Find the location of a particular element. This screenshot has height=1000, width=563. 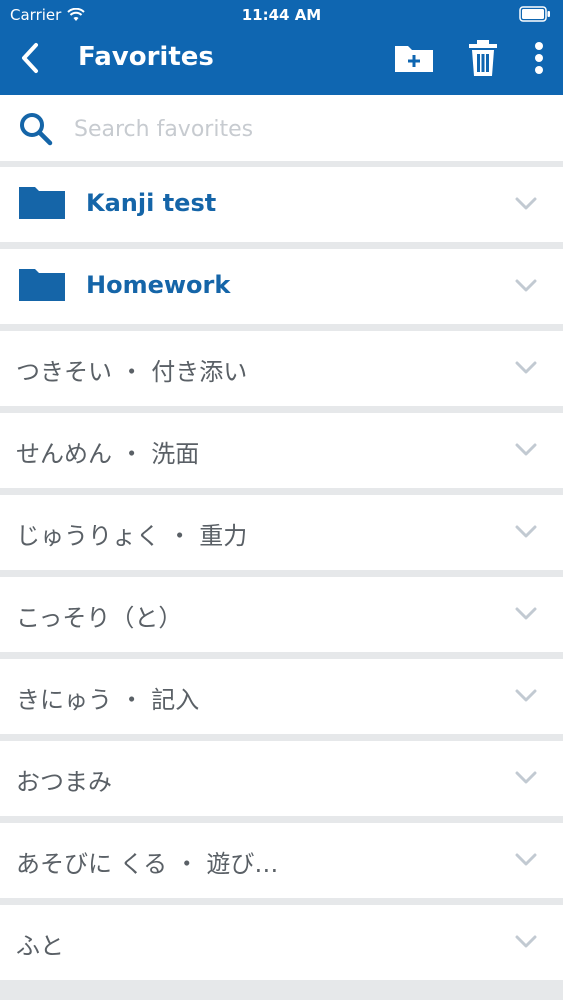

word-item: じゅうりょく ・ 重力 is located at coordinates (281, 532).